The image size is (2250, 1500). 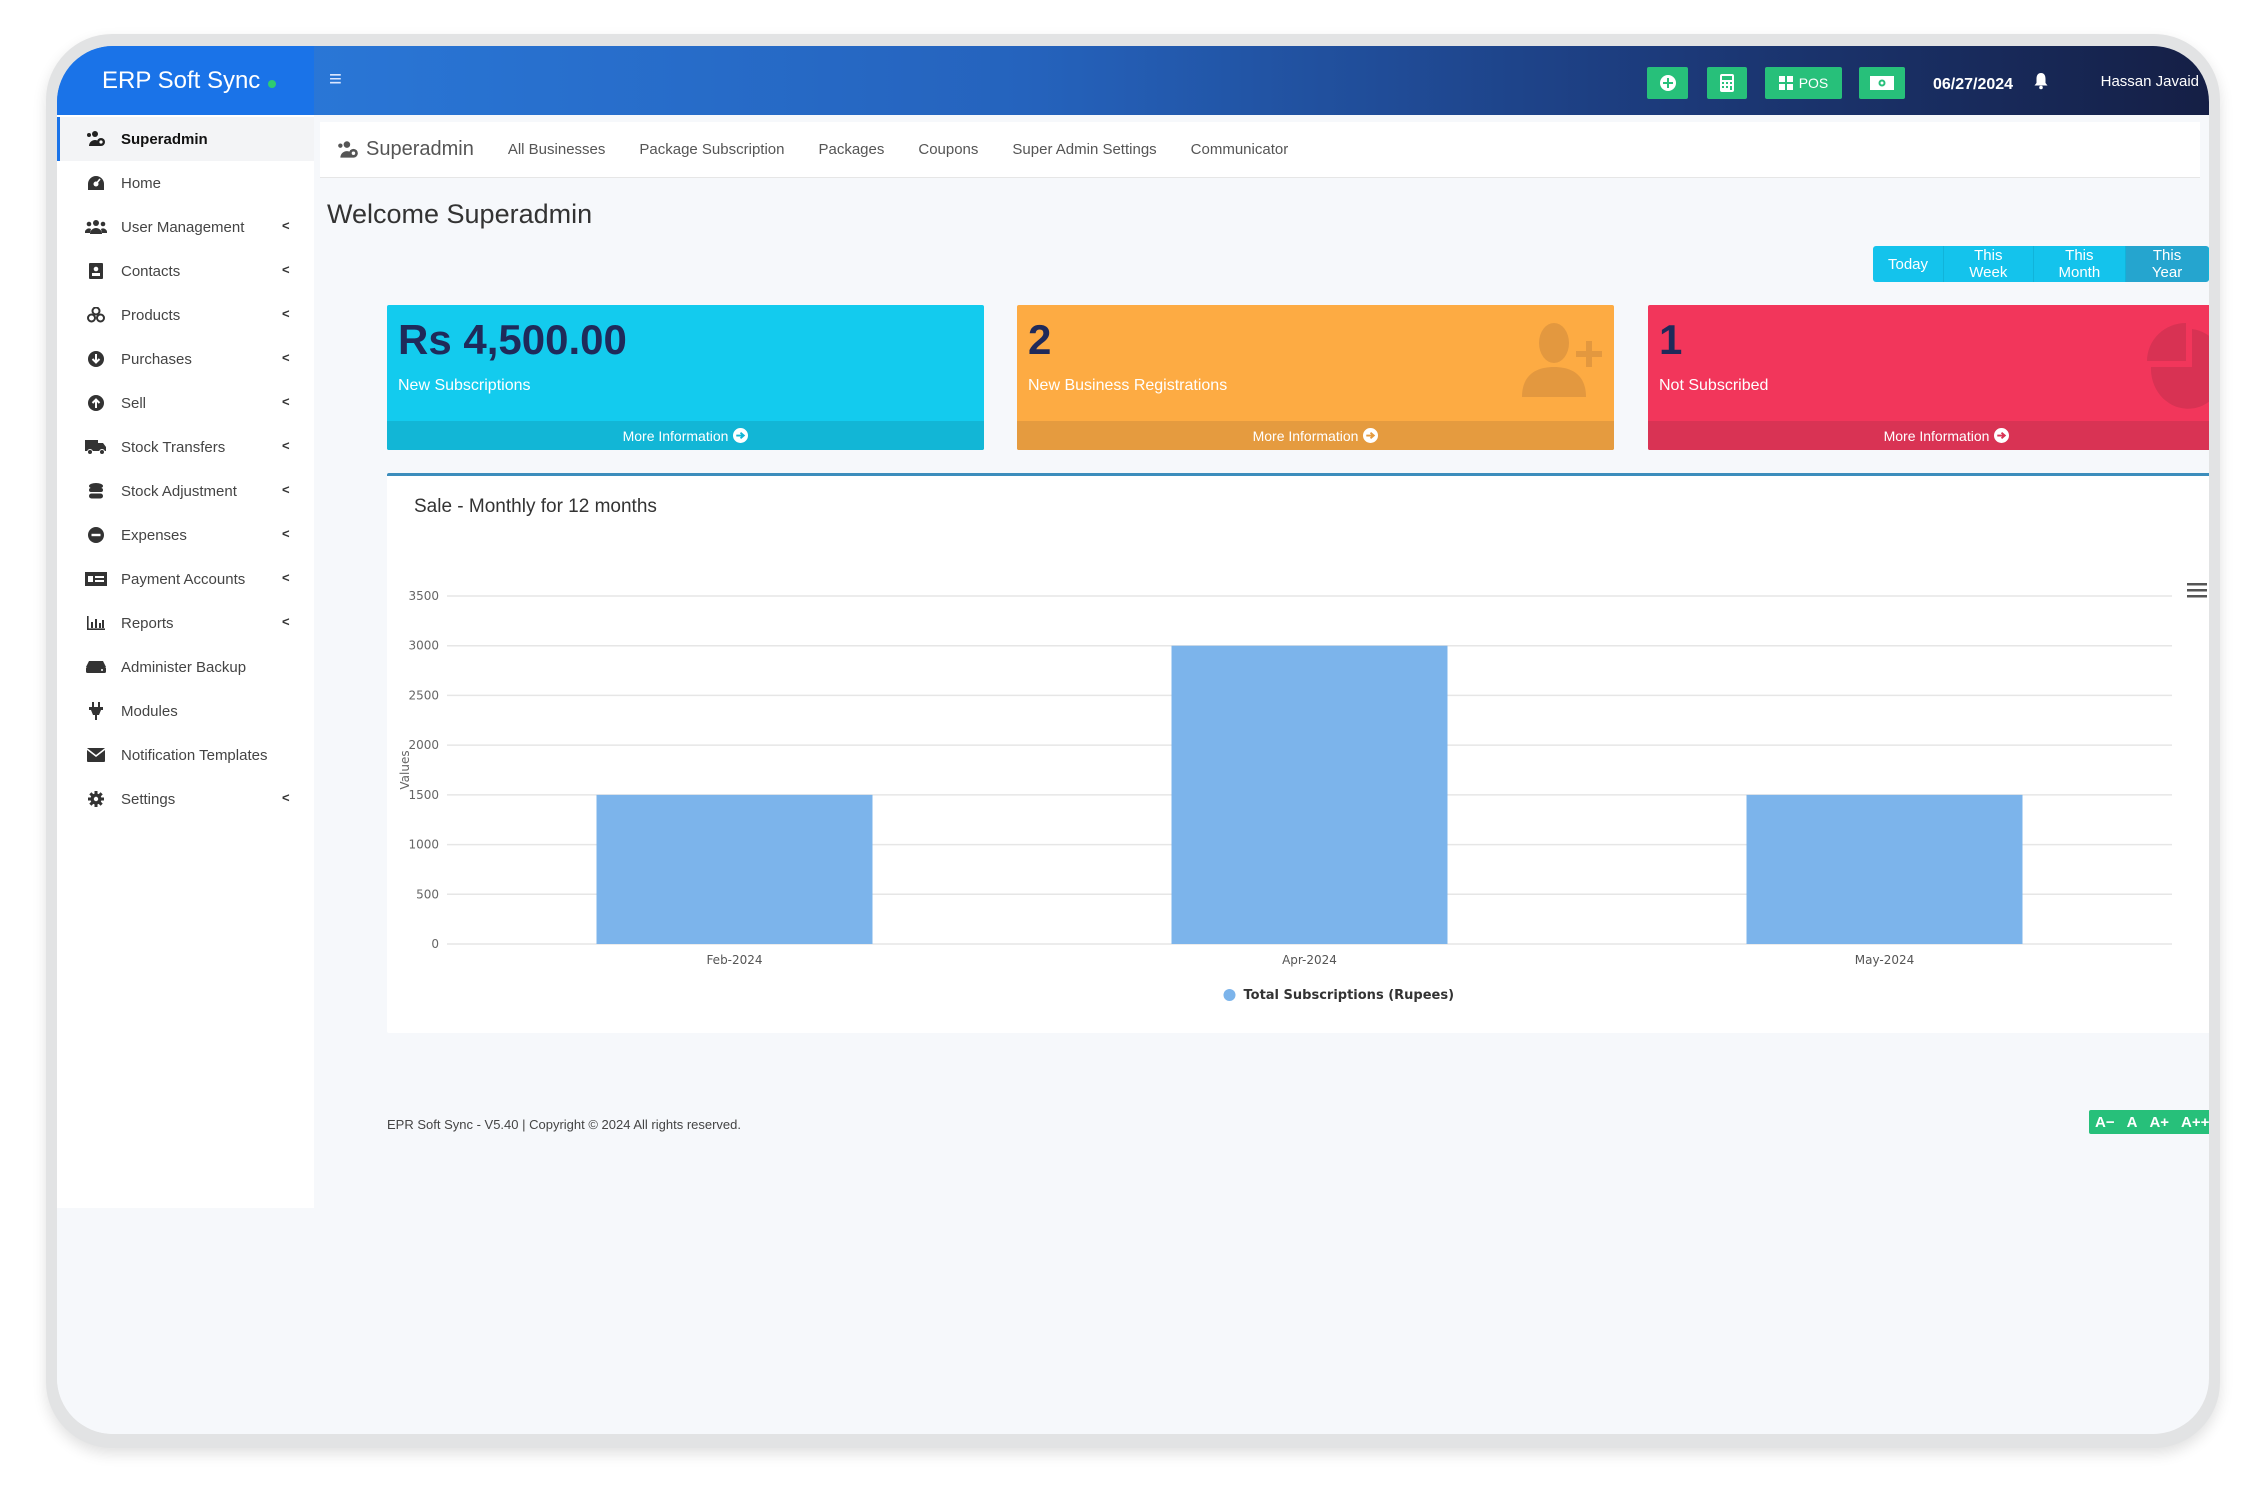 I want to click on cash-button, so click(x=1882, y=83).